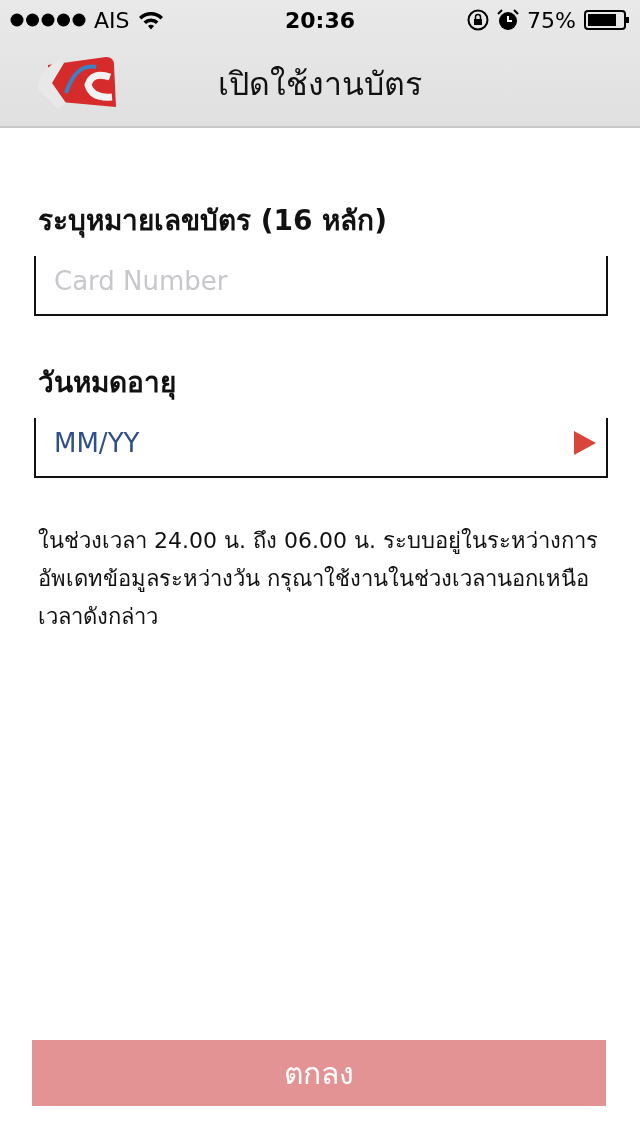 This screenshot has width=640, height=1136. Describe the element at coordinates (508, 20) in the screenshot. I see `alarm-clock-icon` at that location.